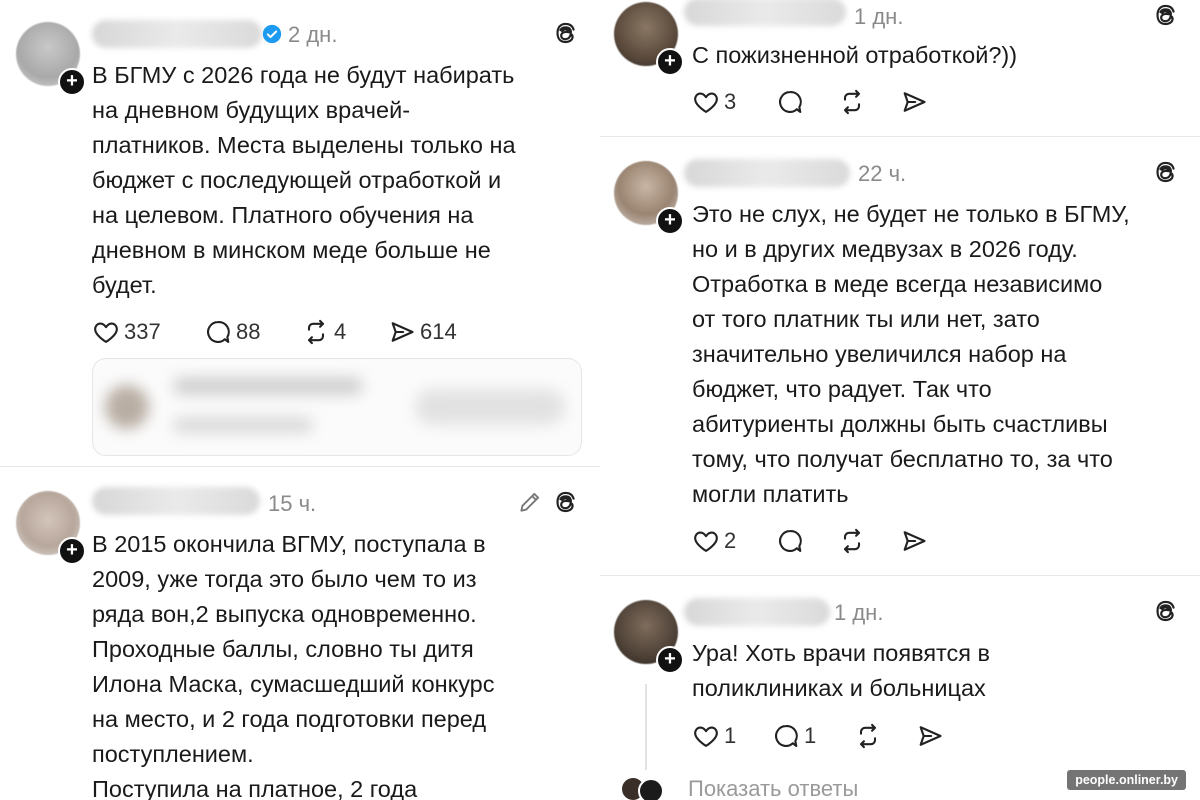  Describe the element at coordinates (340, 331) in the screenshot. I see `repost-count: 4` at that location.